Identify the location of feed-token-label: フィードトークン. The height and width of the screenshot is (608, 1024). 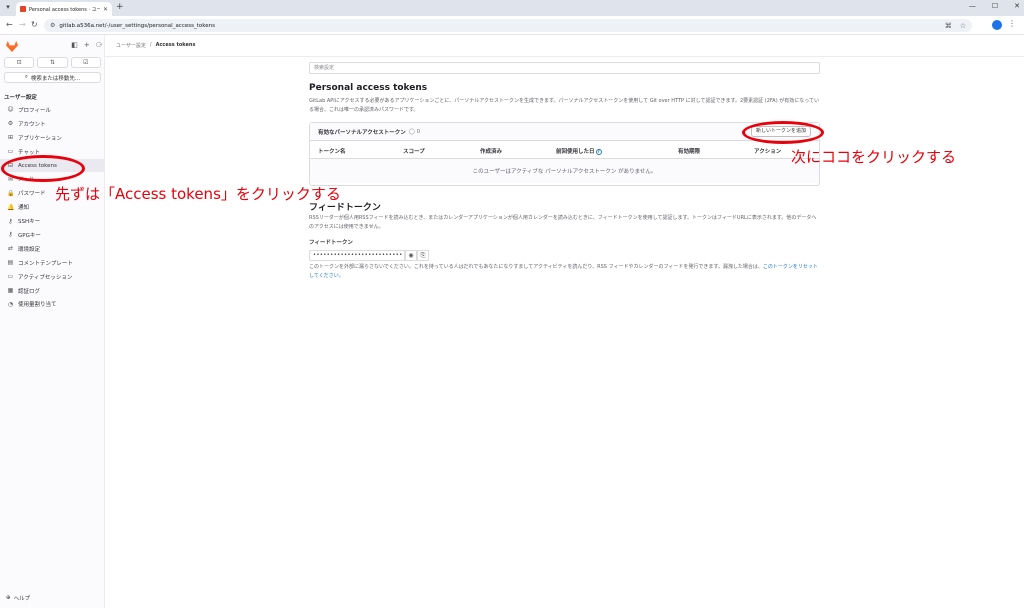
(331, 243).